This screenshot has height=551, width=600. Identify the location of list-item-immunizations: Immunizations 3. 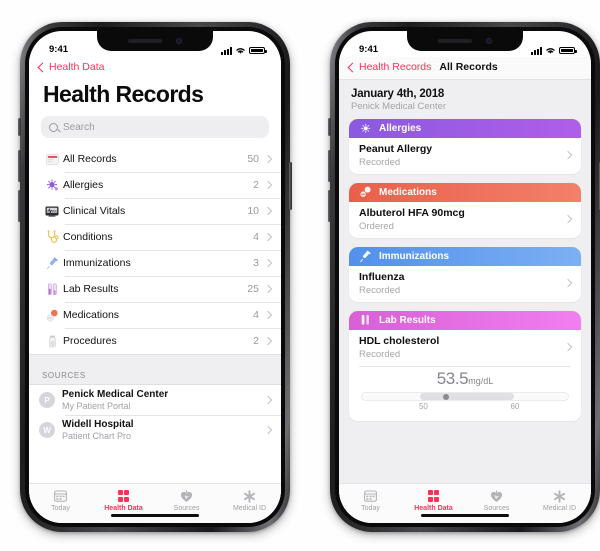
(155, 263).